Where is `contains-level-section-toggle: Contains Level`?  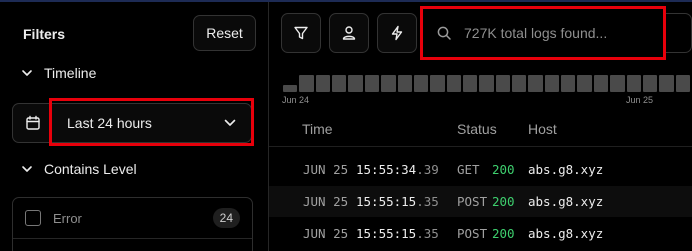
contains-level-section-toggle: Contains Level is located at coordinates (78, 169).